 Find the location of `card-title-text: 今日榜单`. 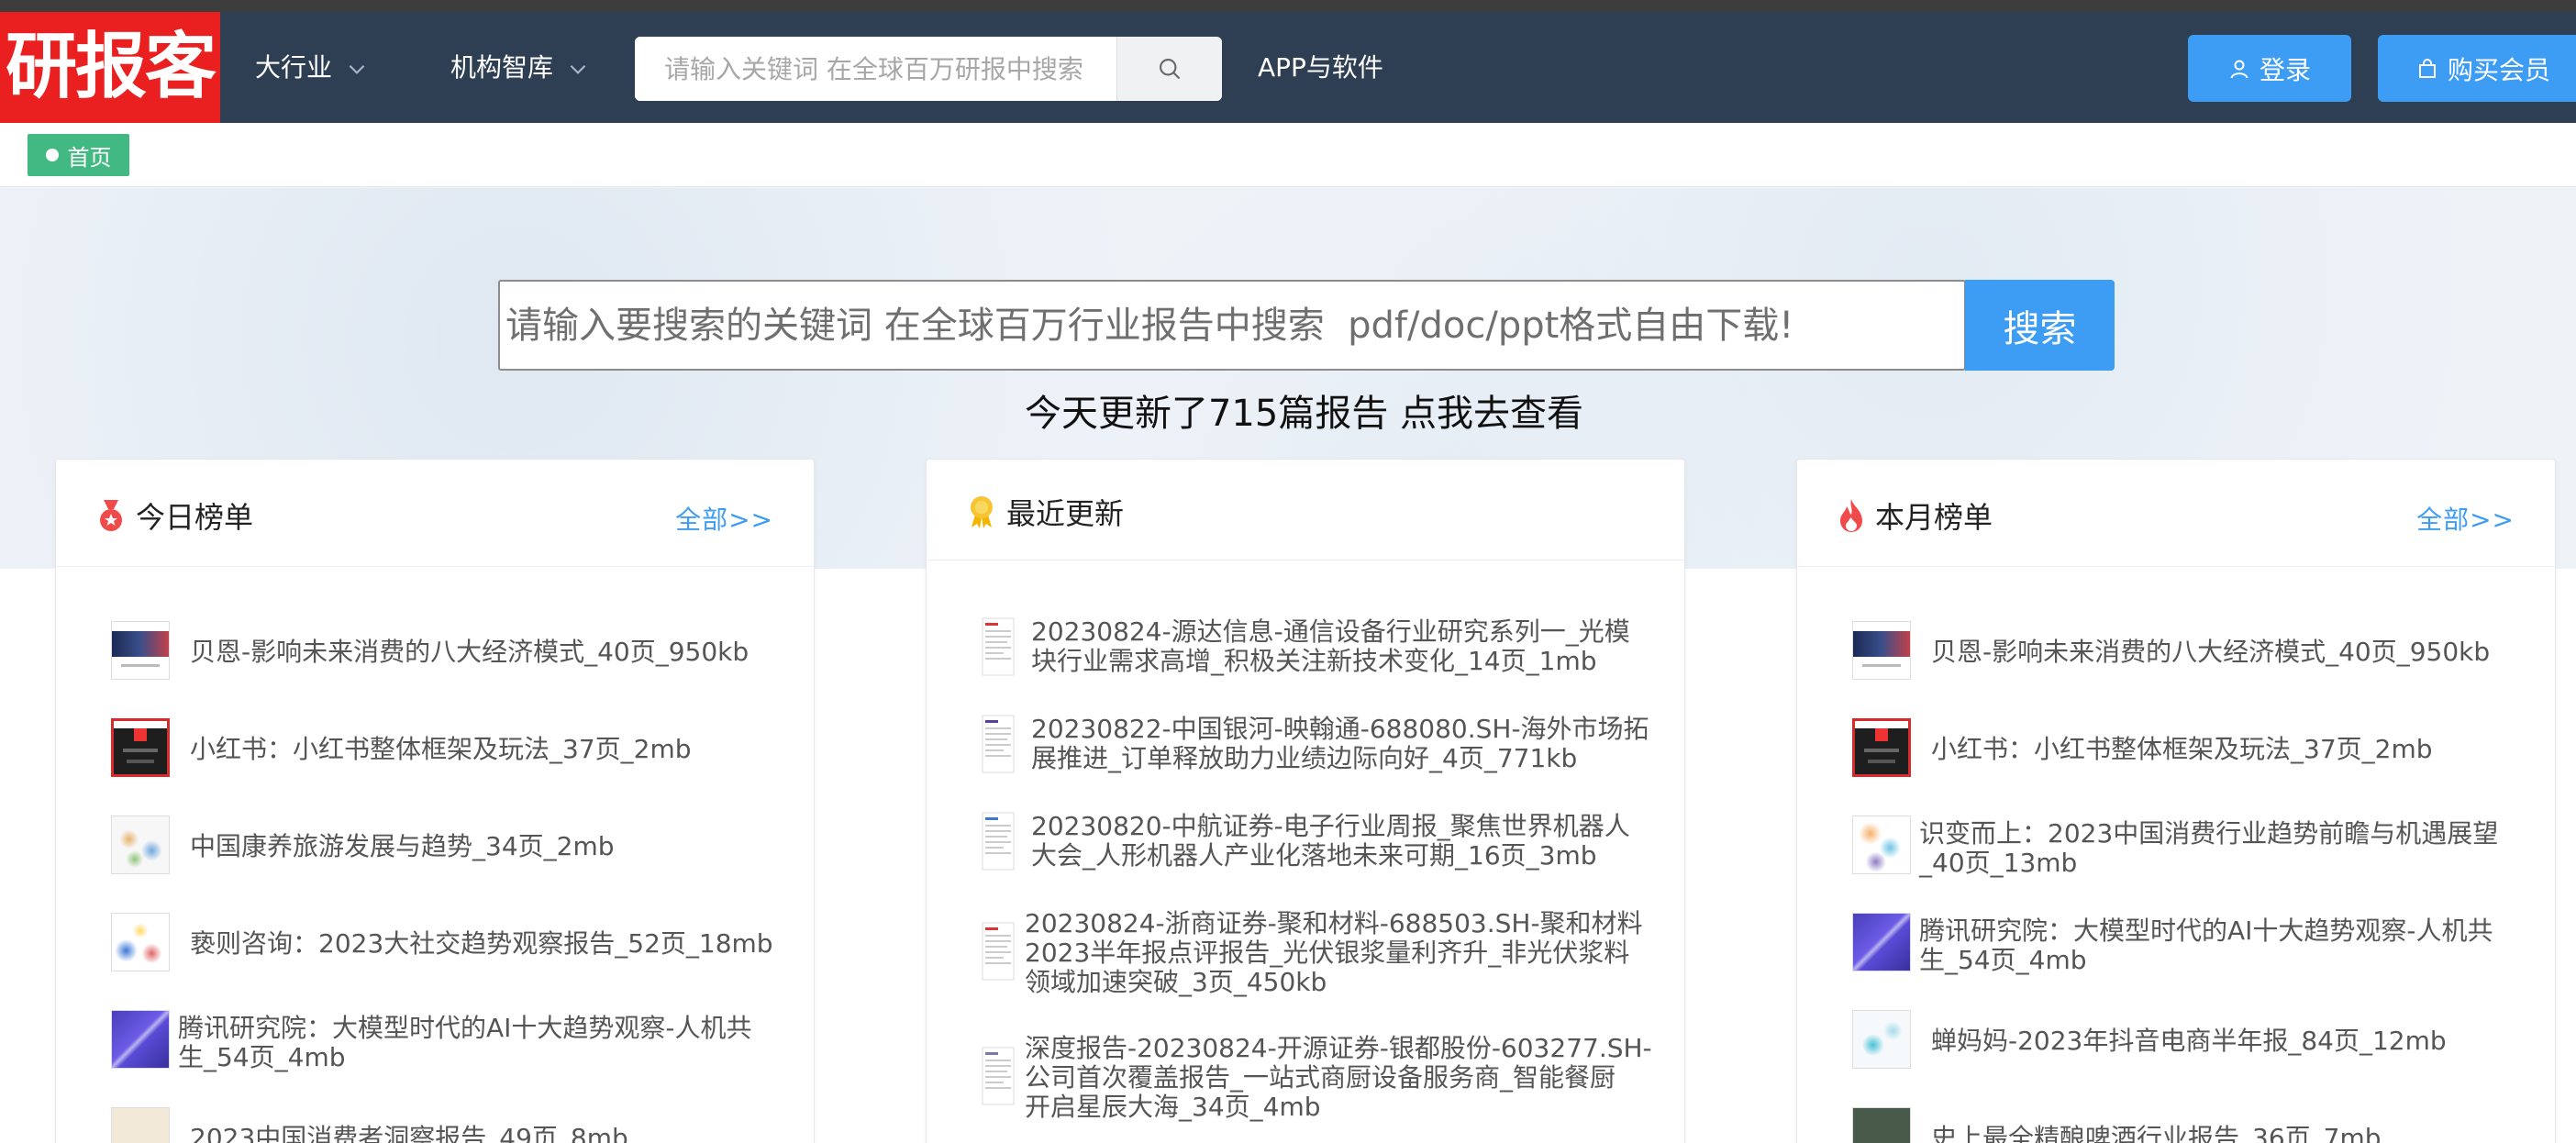

card-title-text: 今日榜单 is located at coordinates (195, 517).